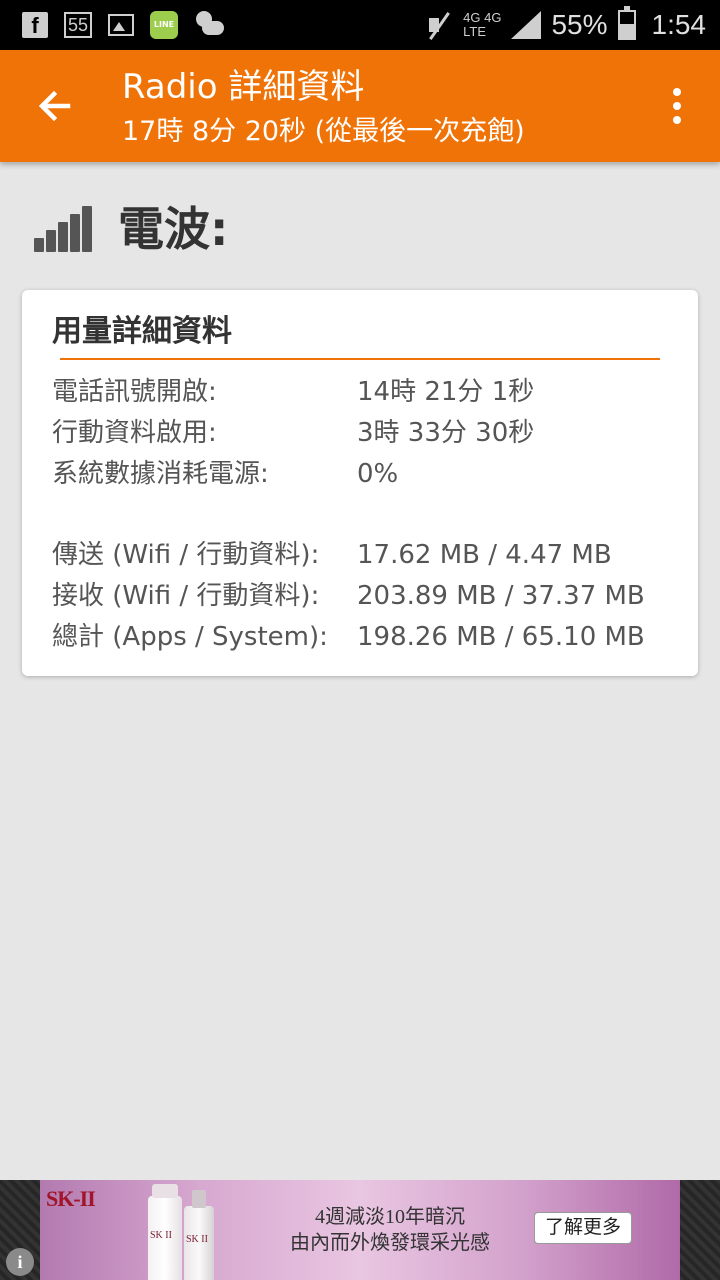  What do you see at coordinates (378, 474) in the screenshot?
I see `usage-row-value: 0%` at bounding box center [378, 474].